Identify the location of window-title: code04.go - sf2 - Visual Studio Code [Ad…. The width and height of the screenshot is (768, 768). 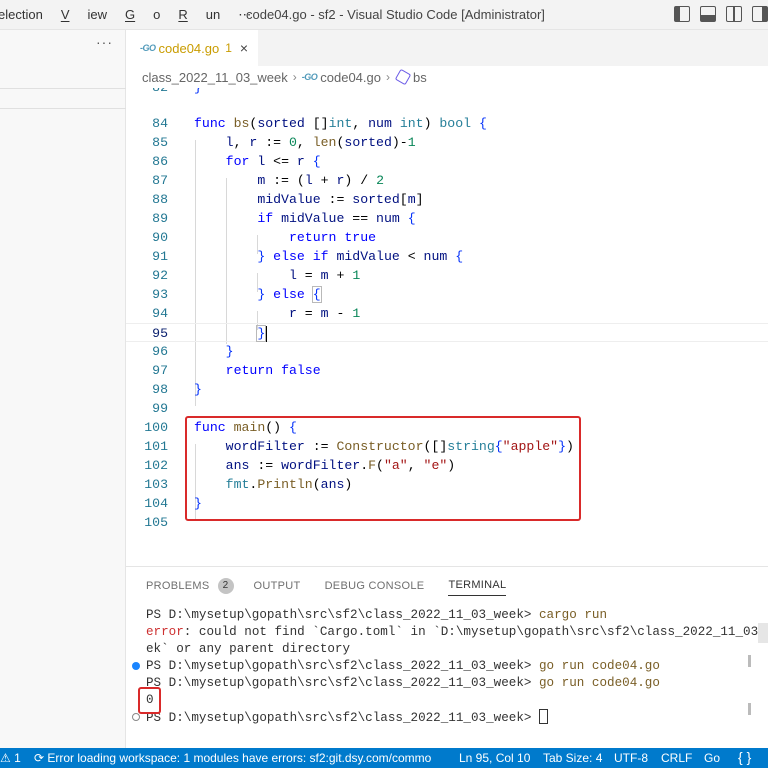
(395, 14).